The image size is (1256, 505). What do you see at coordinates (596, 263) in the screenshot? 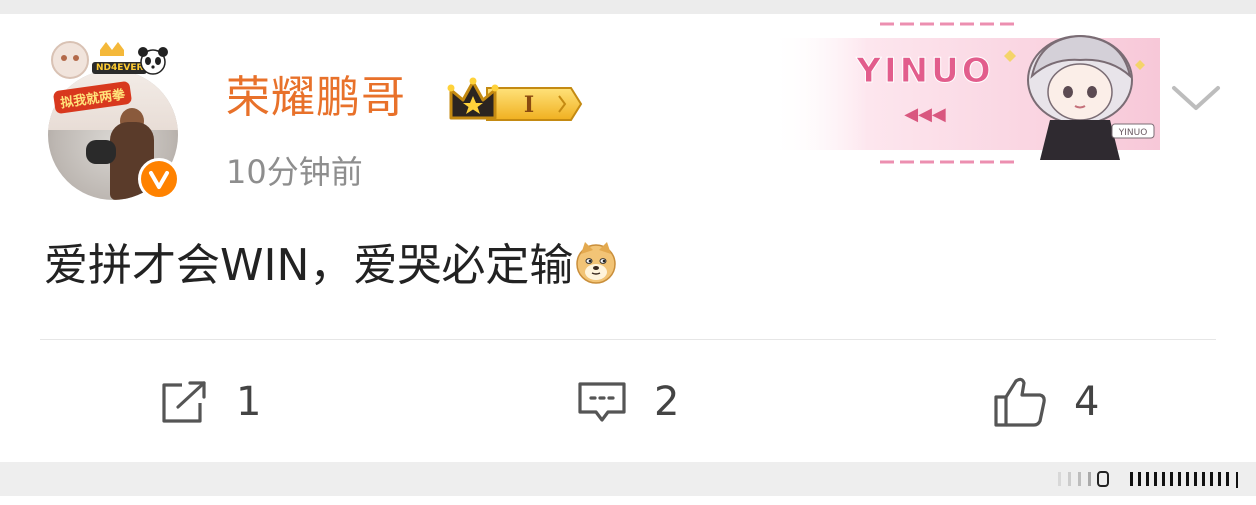
I see `doge-emoji-icon` at bounding box center [596, 263].